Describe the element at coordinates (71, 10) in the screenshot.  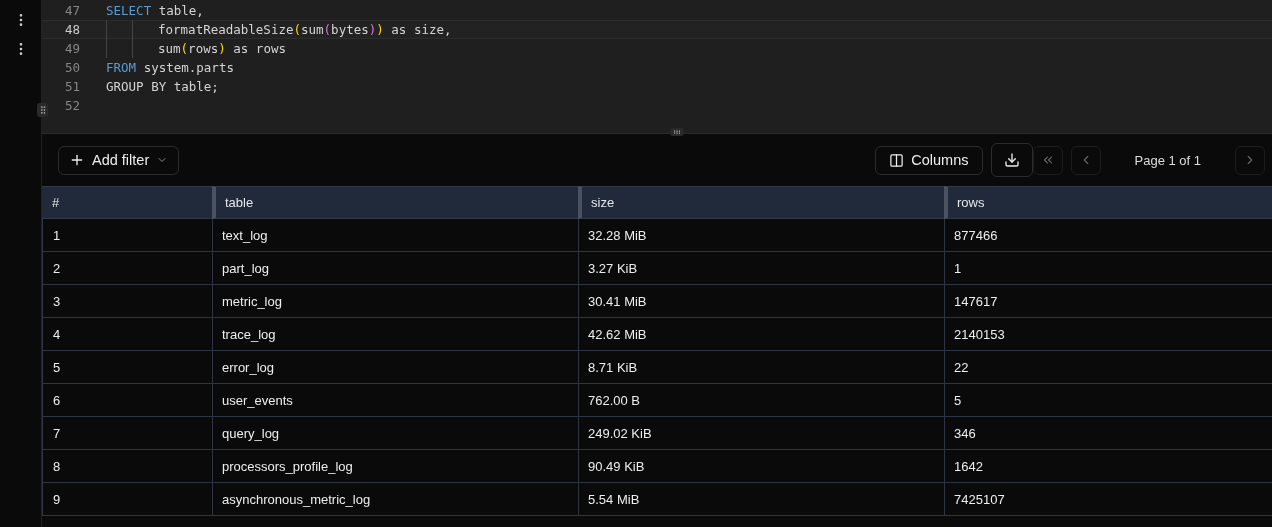
I see `line-number: 47` at that location.